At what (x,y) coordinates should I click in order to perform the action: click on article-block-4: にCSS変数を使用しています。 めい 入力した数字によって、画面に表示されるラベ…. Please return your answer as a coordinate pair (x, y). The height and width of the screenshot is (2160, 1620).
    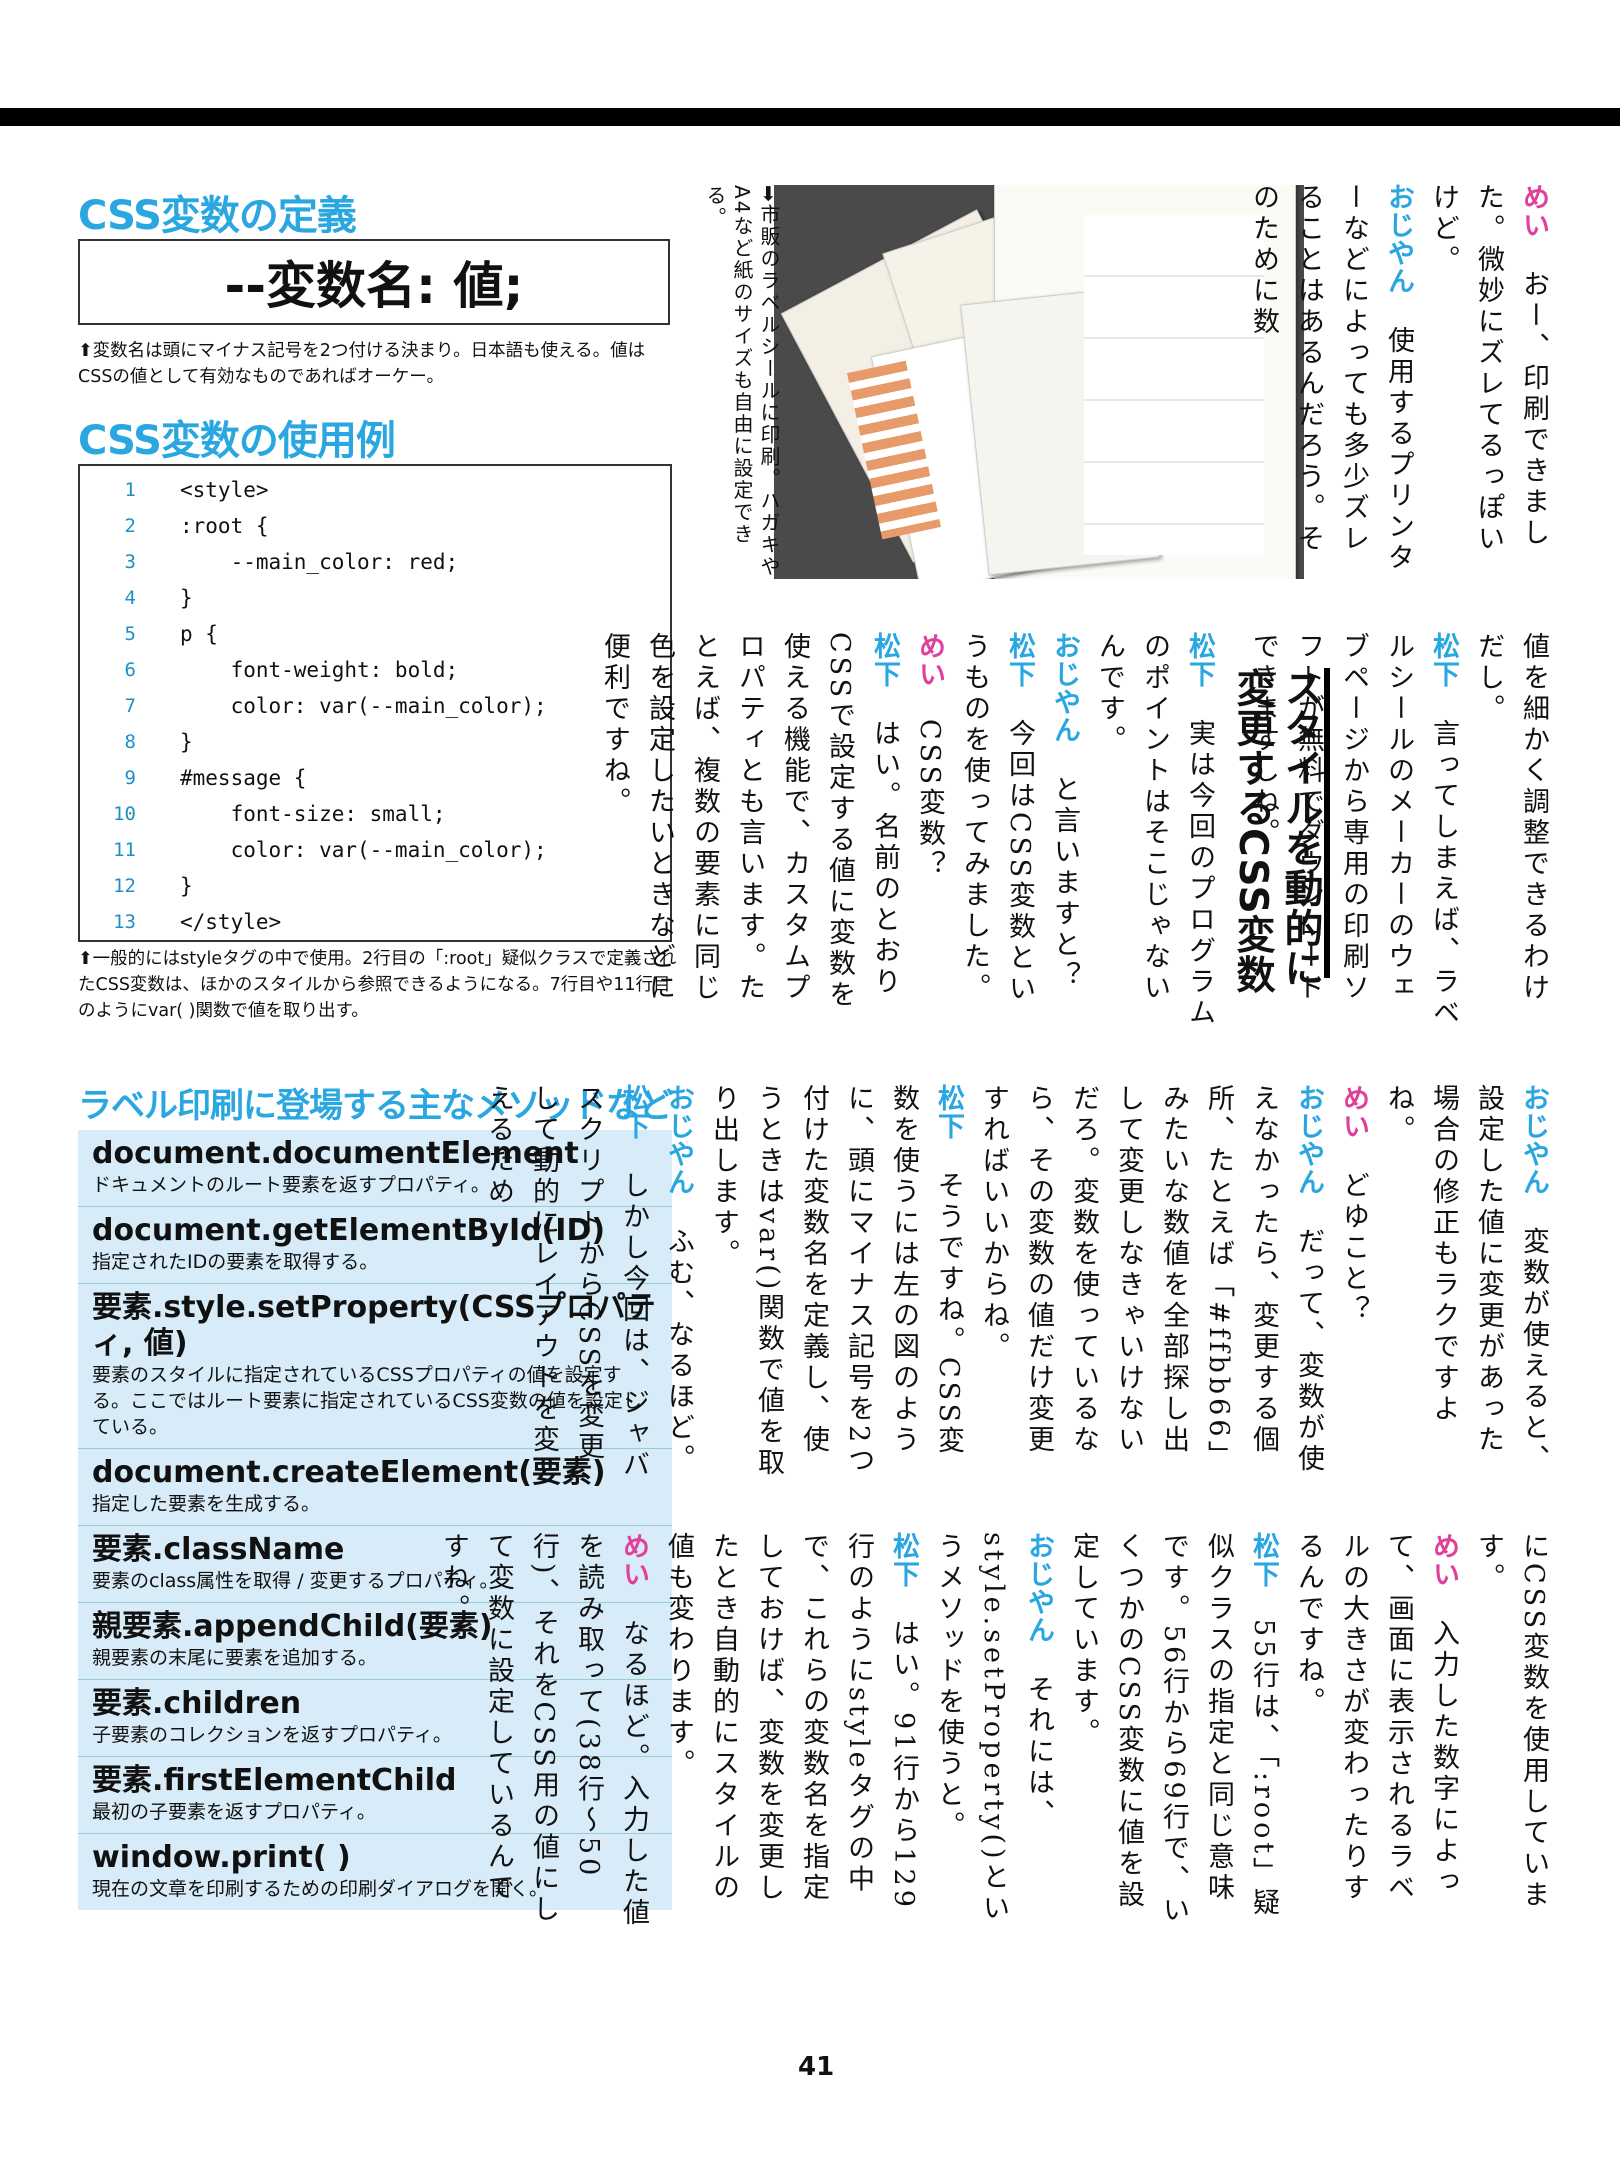
    Looking at the image, I should click on (993, 1730).